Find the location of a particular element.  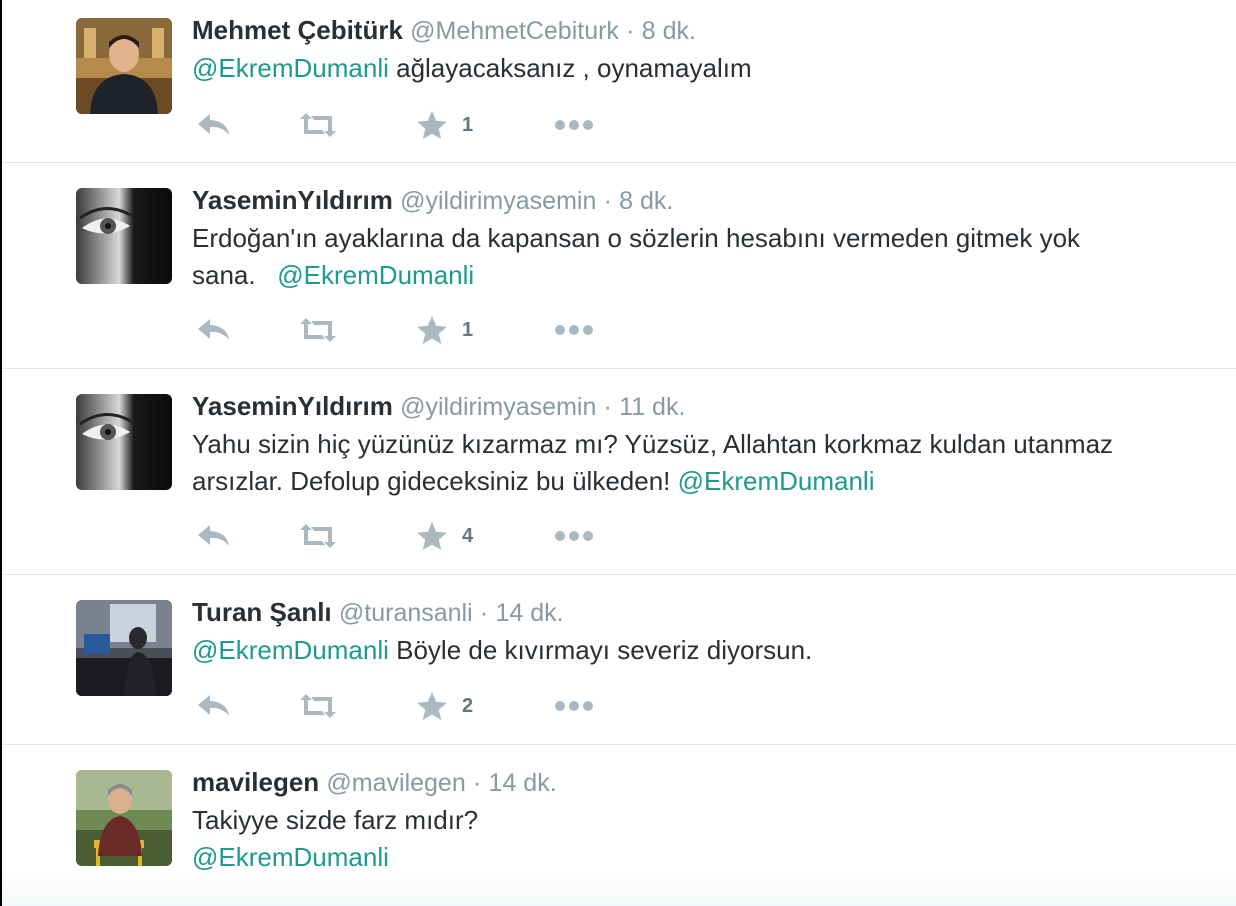

display-name: Mehmet Çebitürk is located at coordinates (297, 30).